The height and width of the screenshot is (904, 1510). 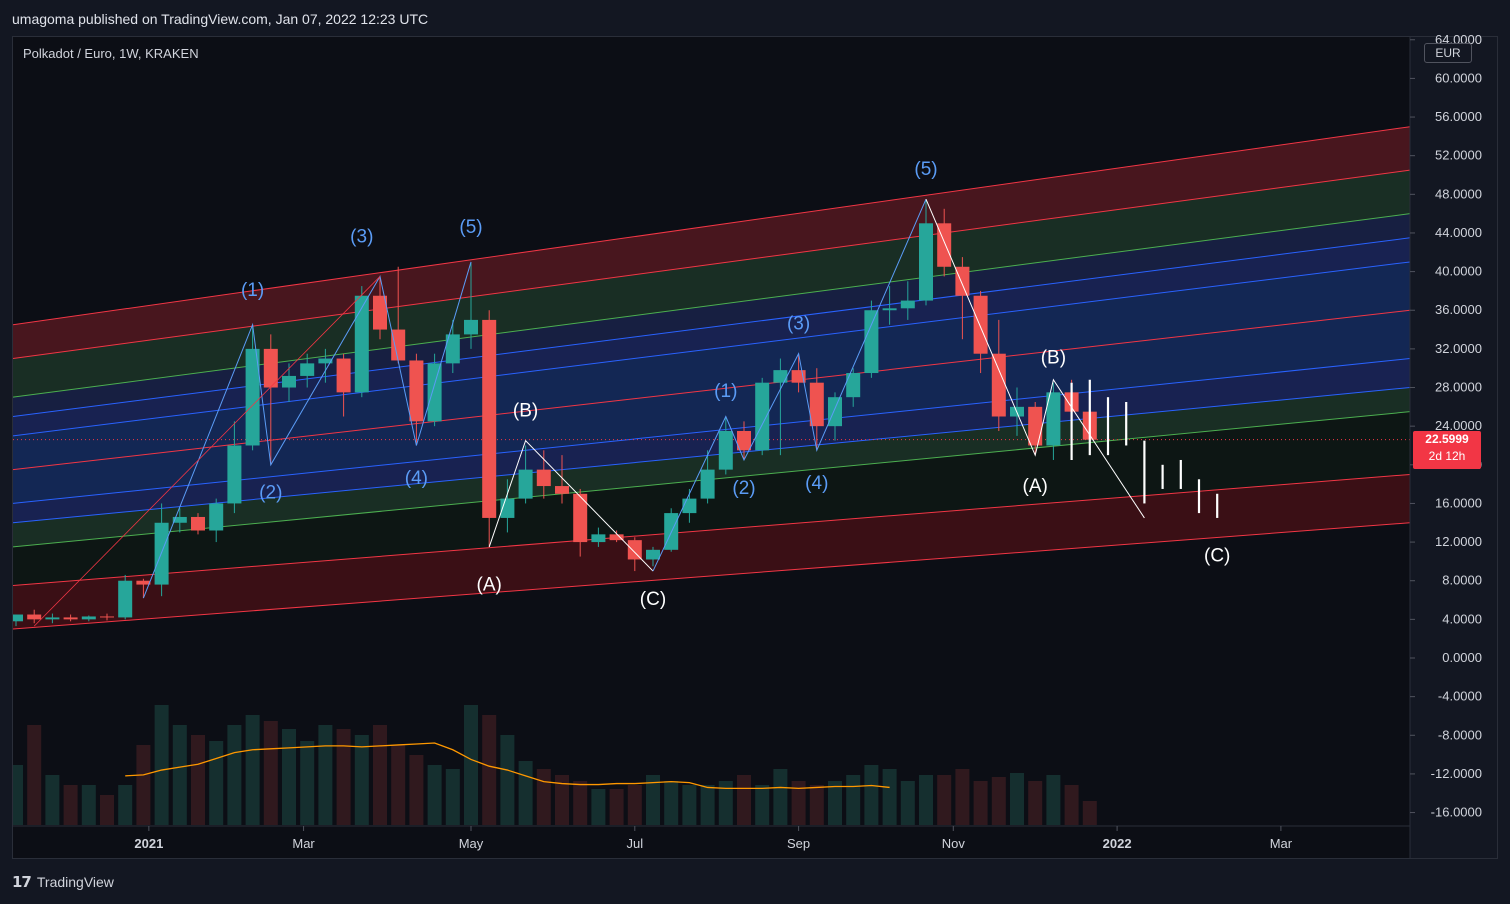 I want to click on tradingview-logo-icon: 17, so click(x=22, y=882).